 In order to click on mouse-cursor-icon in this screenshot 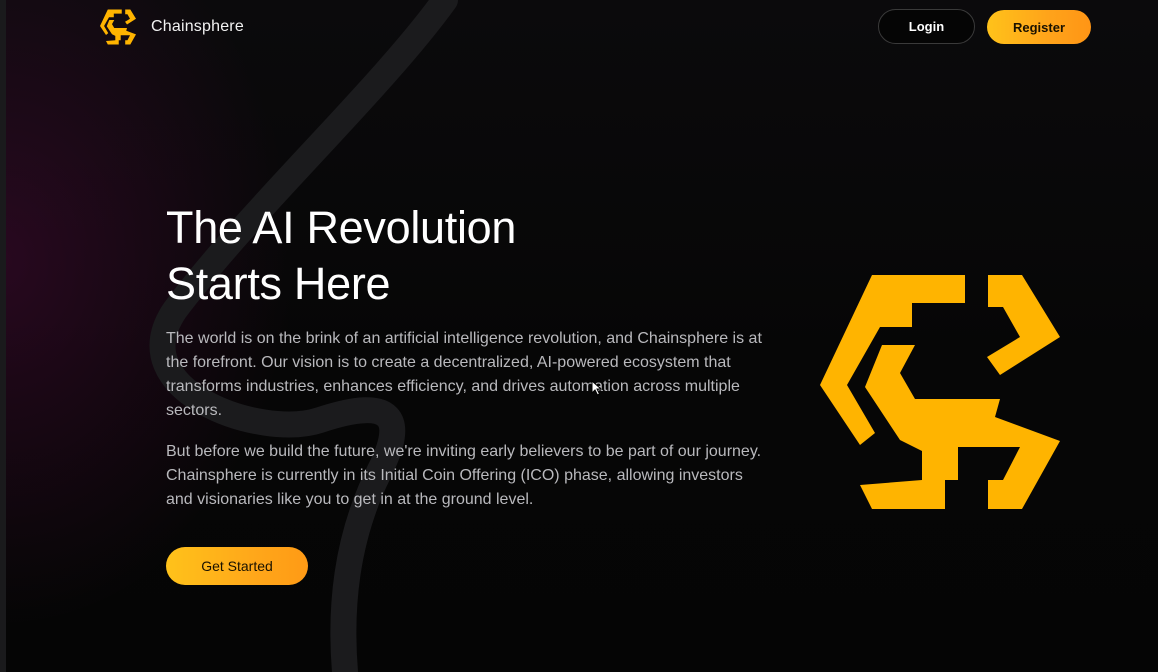, I will do `click(597, 388)`.